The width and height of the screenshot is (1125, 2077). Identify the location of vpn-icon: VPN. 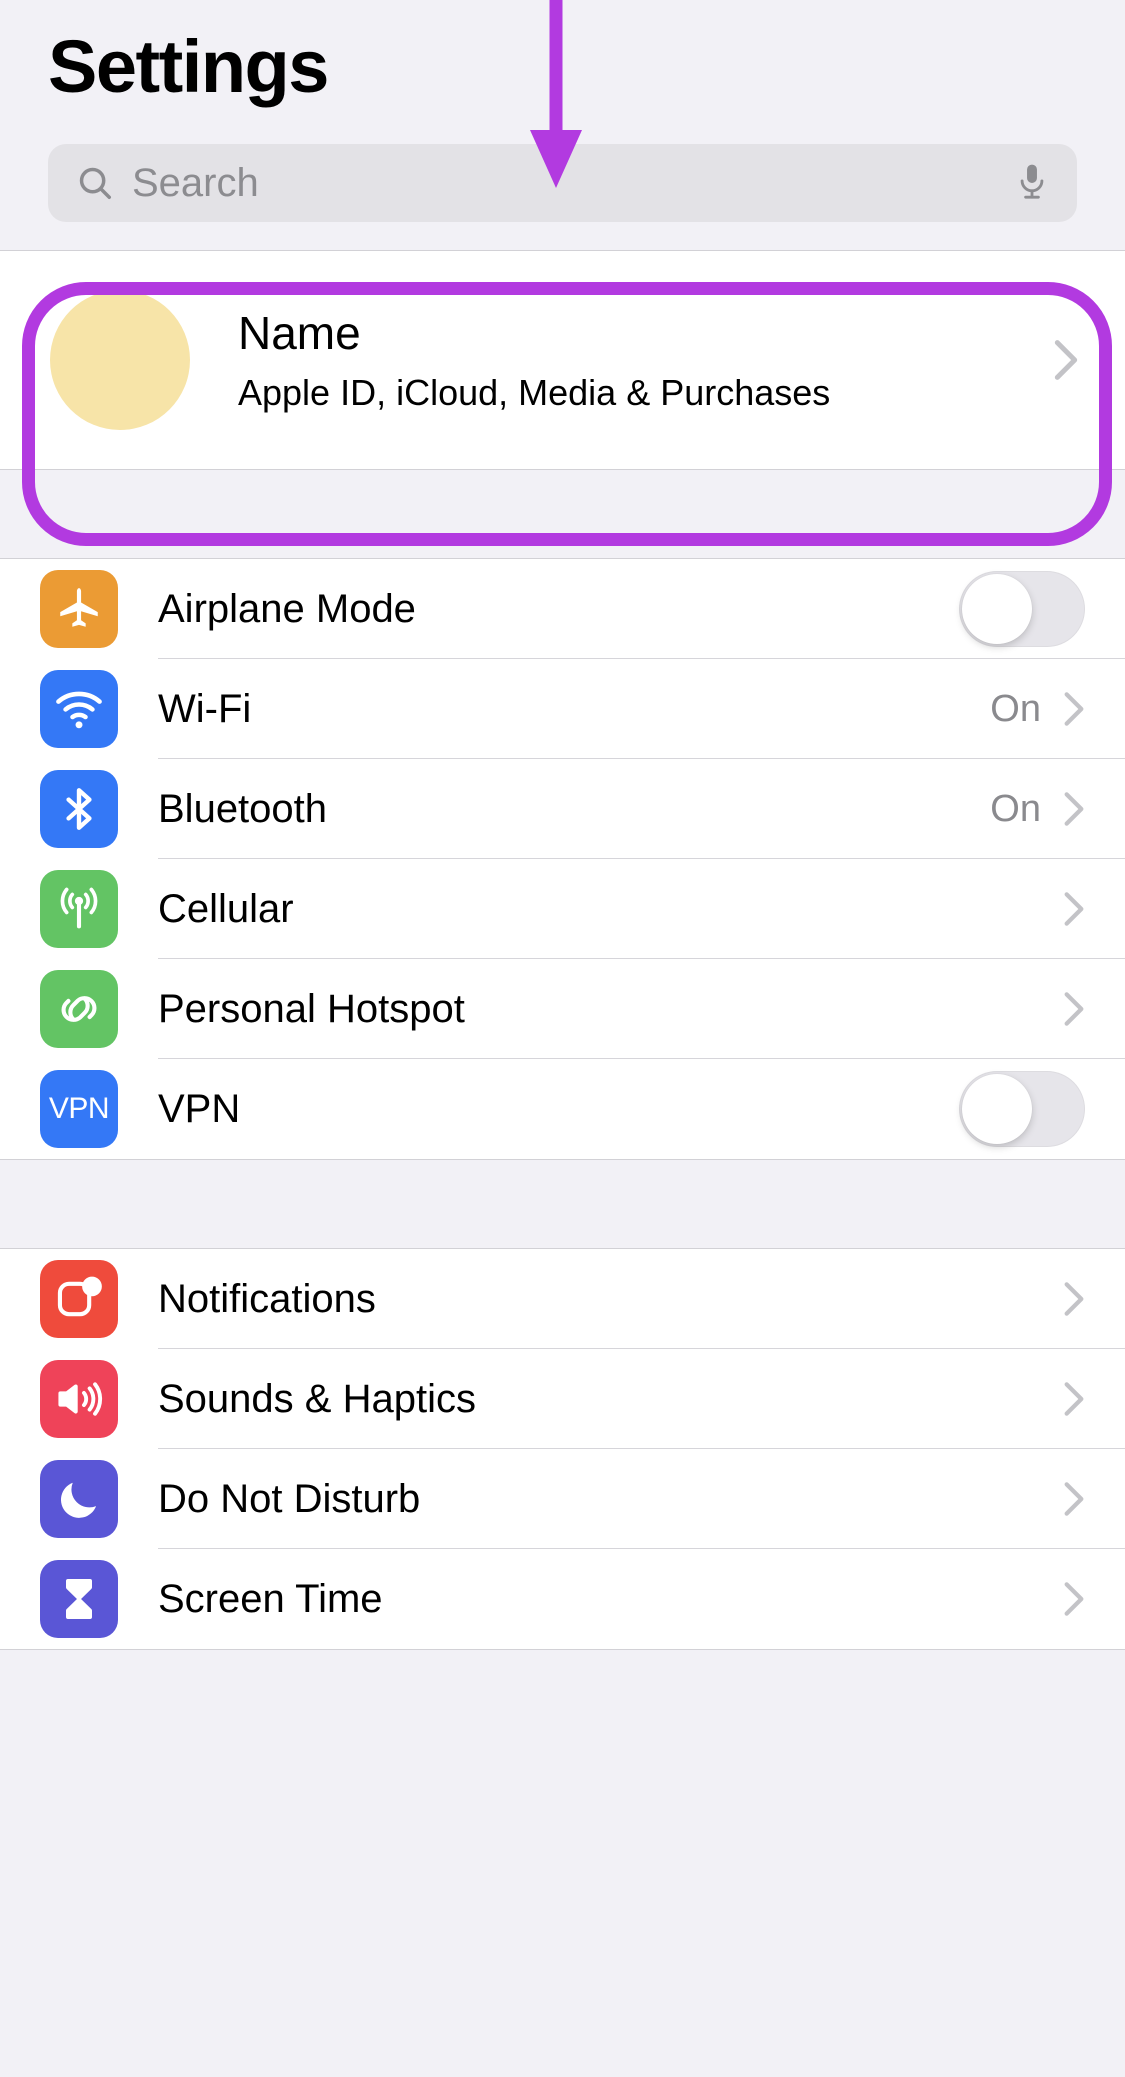
(79, 1109).